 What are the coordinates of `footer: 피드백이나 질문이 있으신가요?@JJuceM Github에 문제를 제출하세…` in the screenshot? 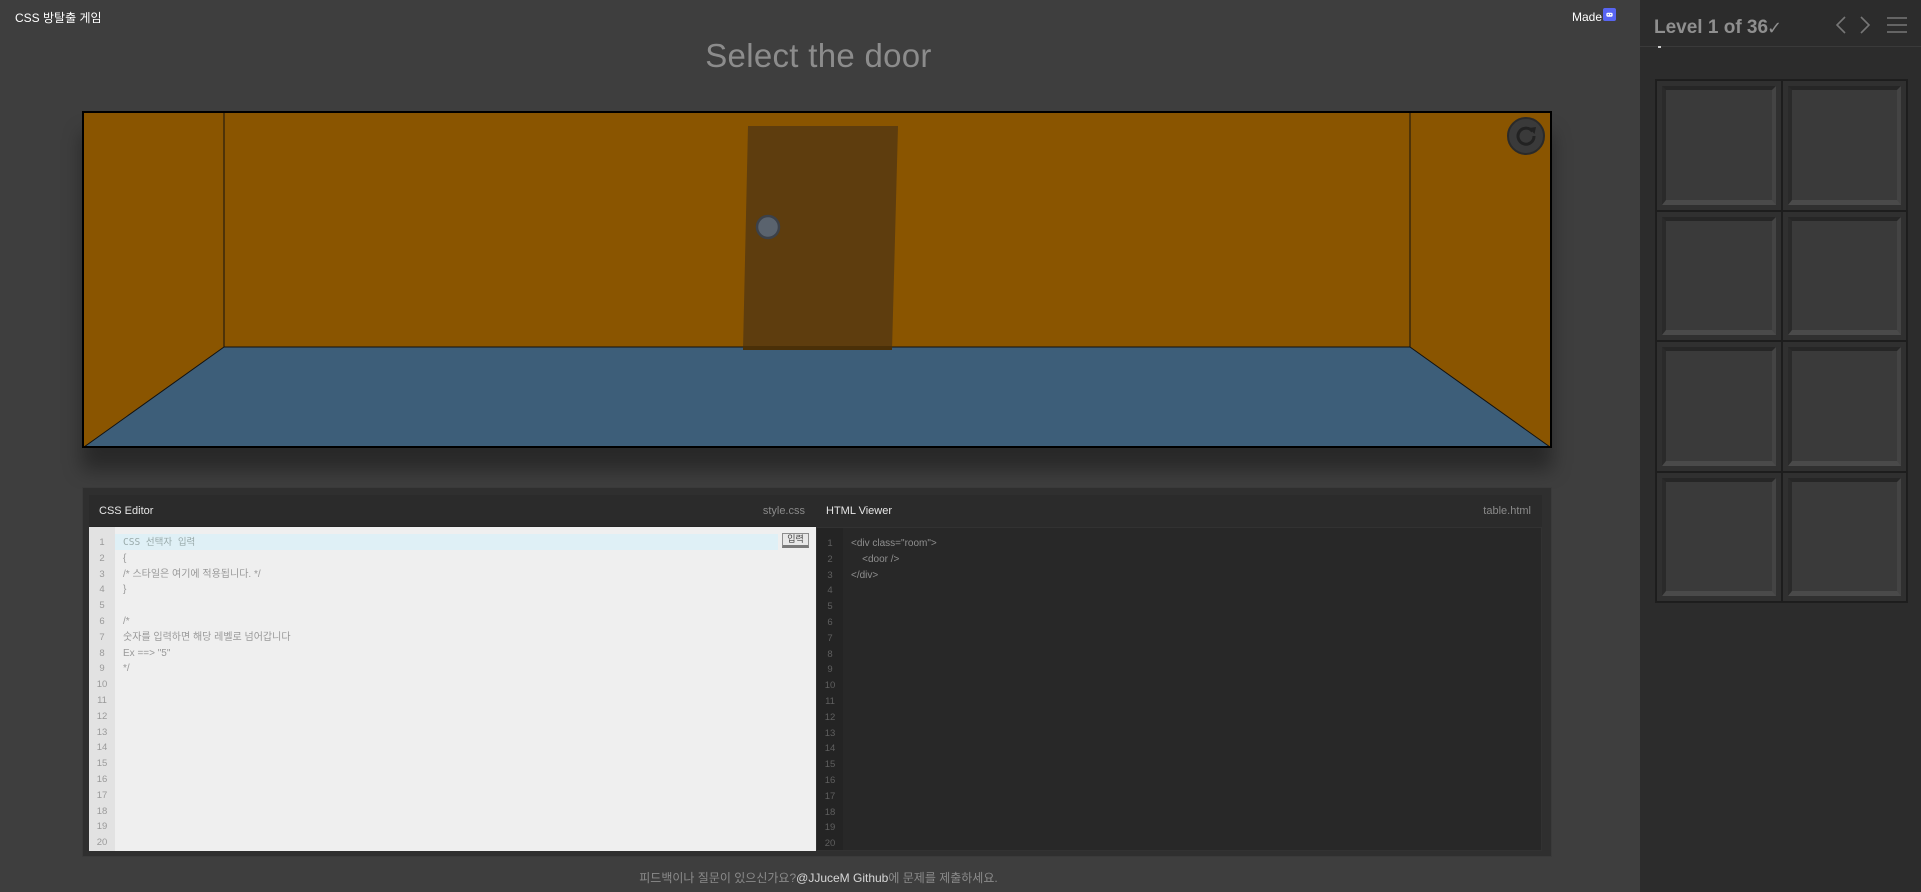 It's located at (818, 877).